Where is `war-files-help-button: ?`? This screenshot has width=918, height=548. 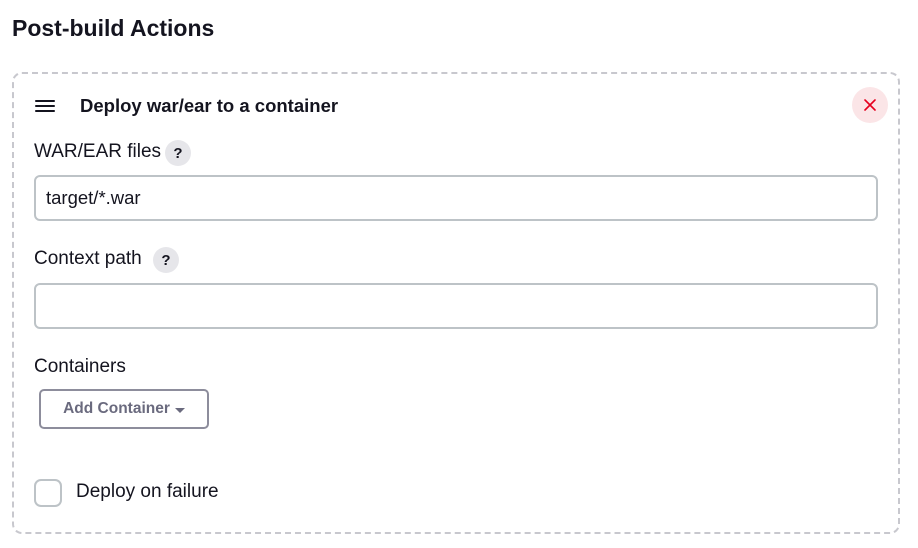 war-files-help-button: ? is located at coordinates (178, 153).